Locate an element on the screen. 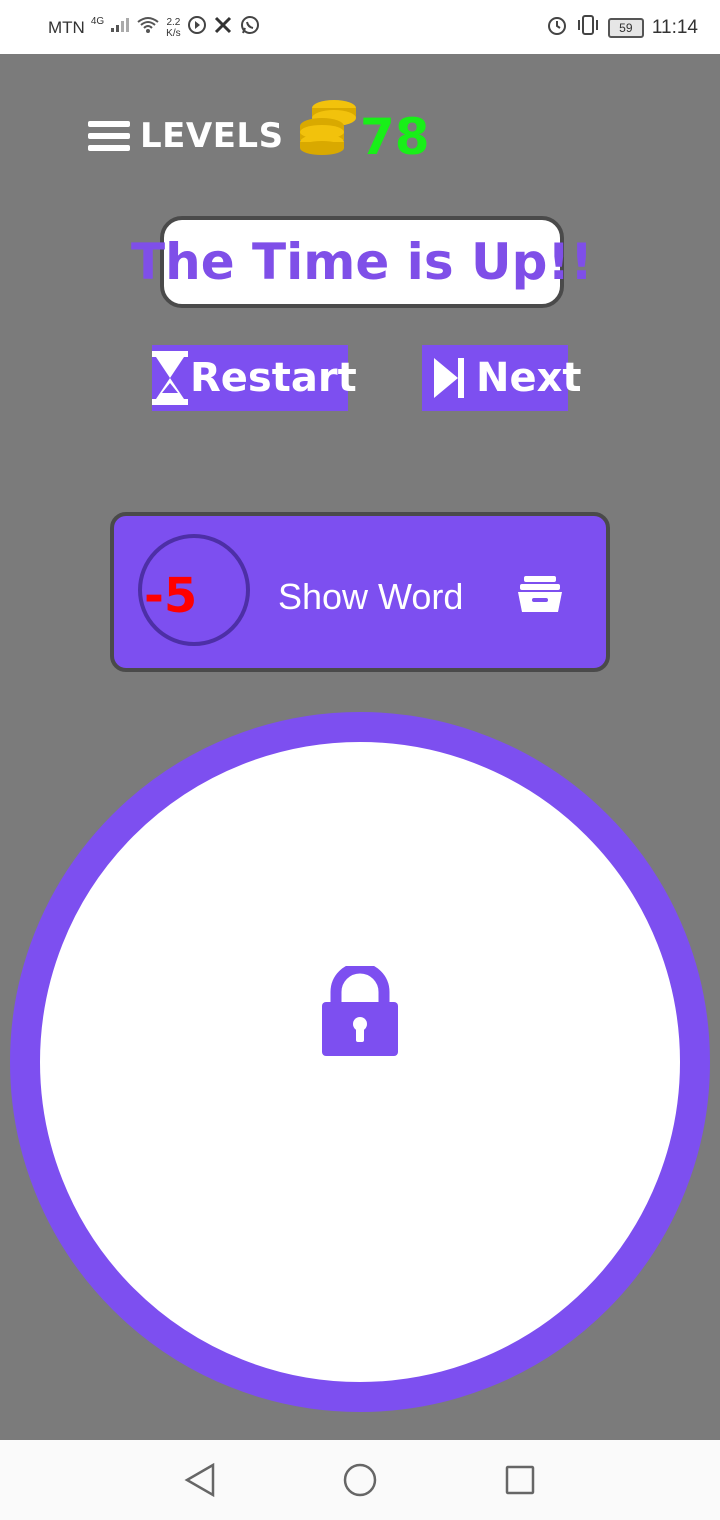 The image size is (720, 1520). restart-button: Restart is located at coordinates (254, 378).